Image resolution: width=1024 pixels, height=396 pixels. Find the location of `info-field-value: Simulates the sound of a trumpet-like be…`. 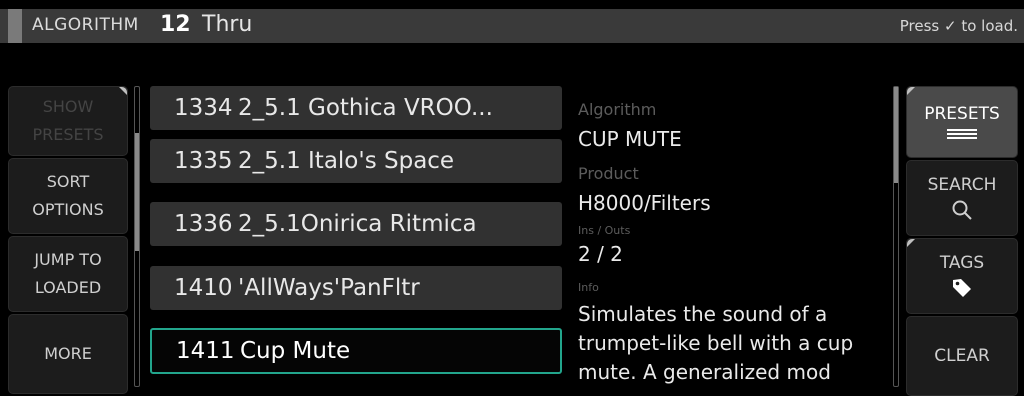

info-field-value: Simulates the sound of a trumpet-like be… is located at coordinates (716, 343).